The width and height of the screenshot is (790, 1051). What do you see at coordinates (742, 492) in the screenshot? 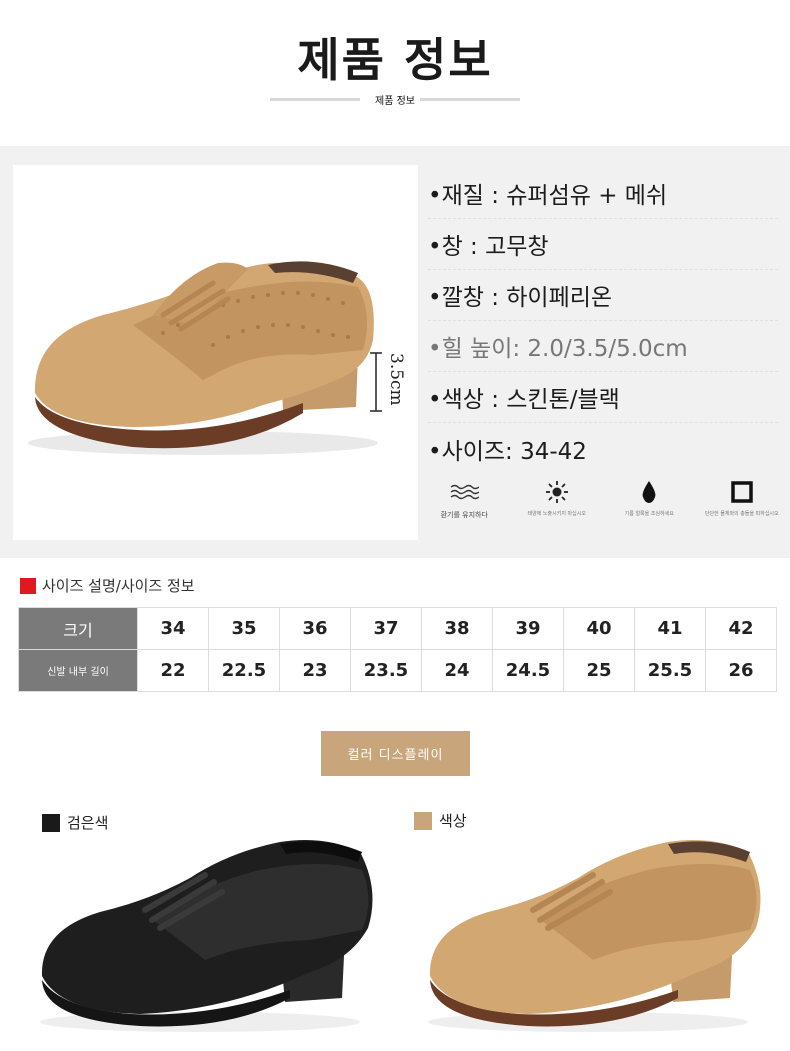
I see `square-icon` at bounding box center [742, 492].